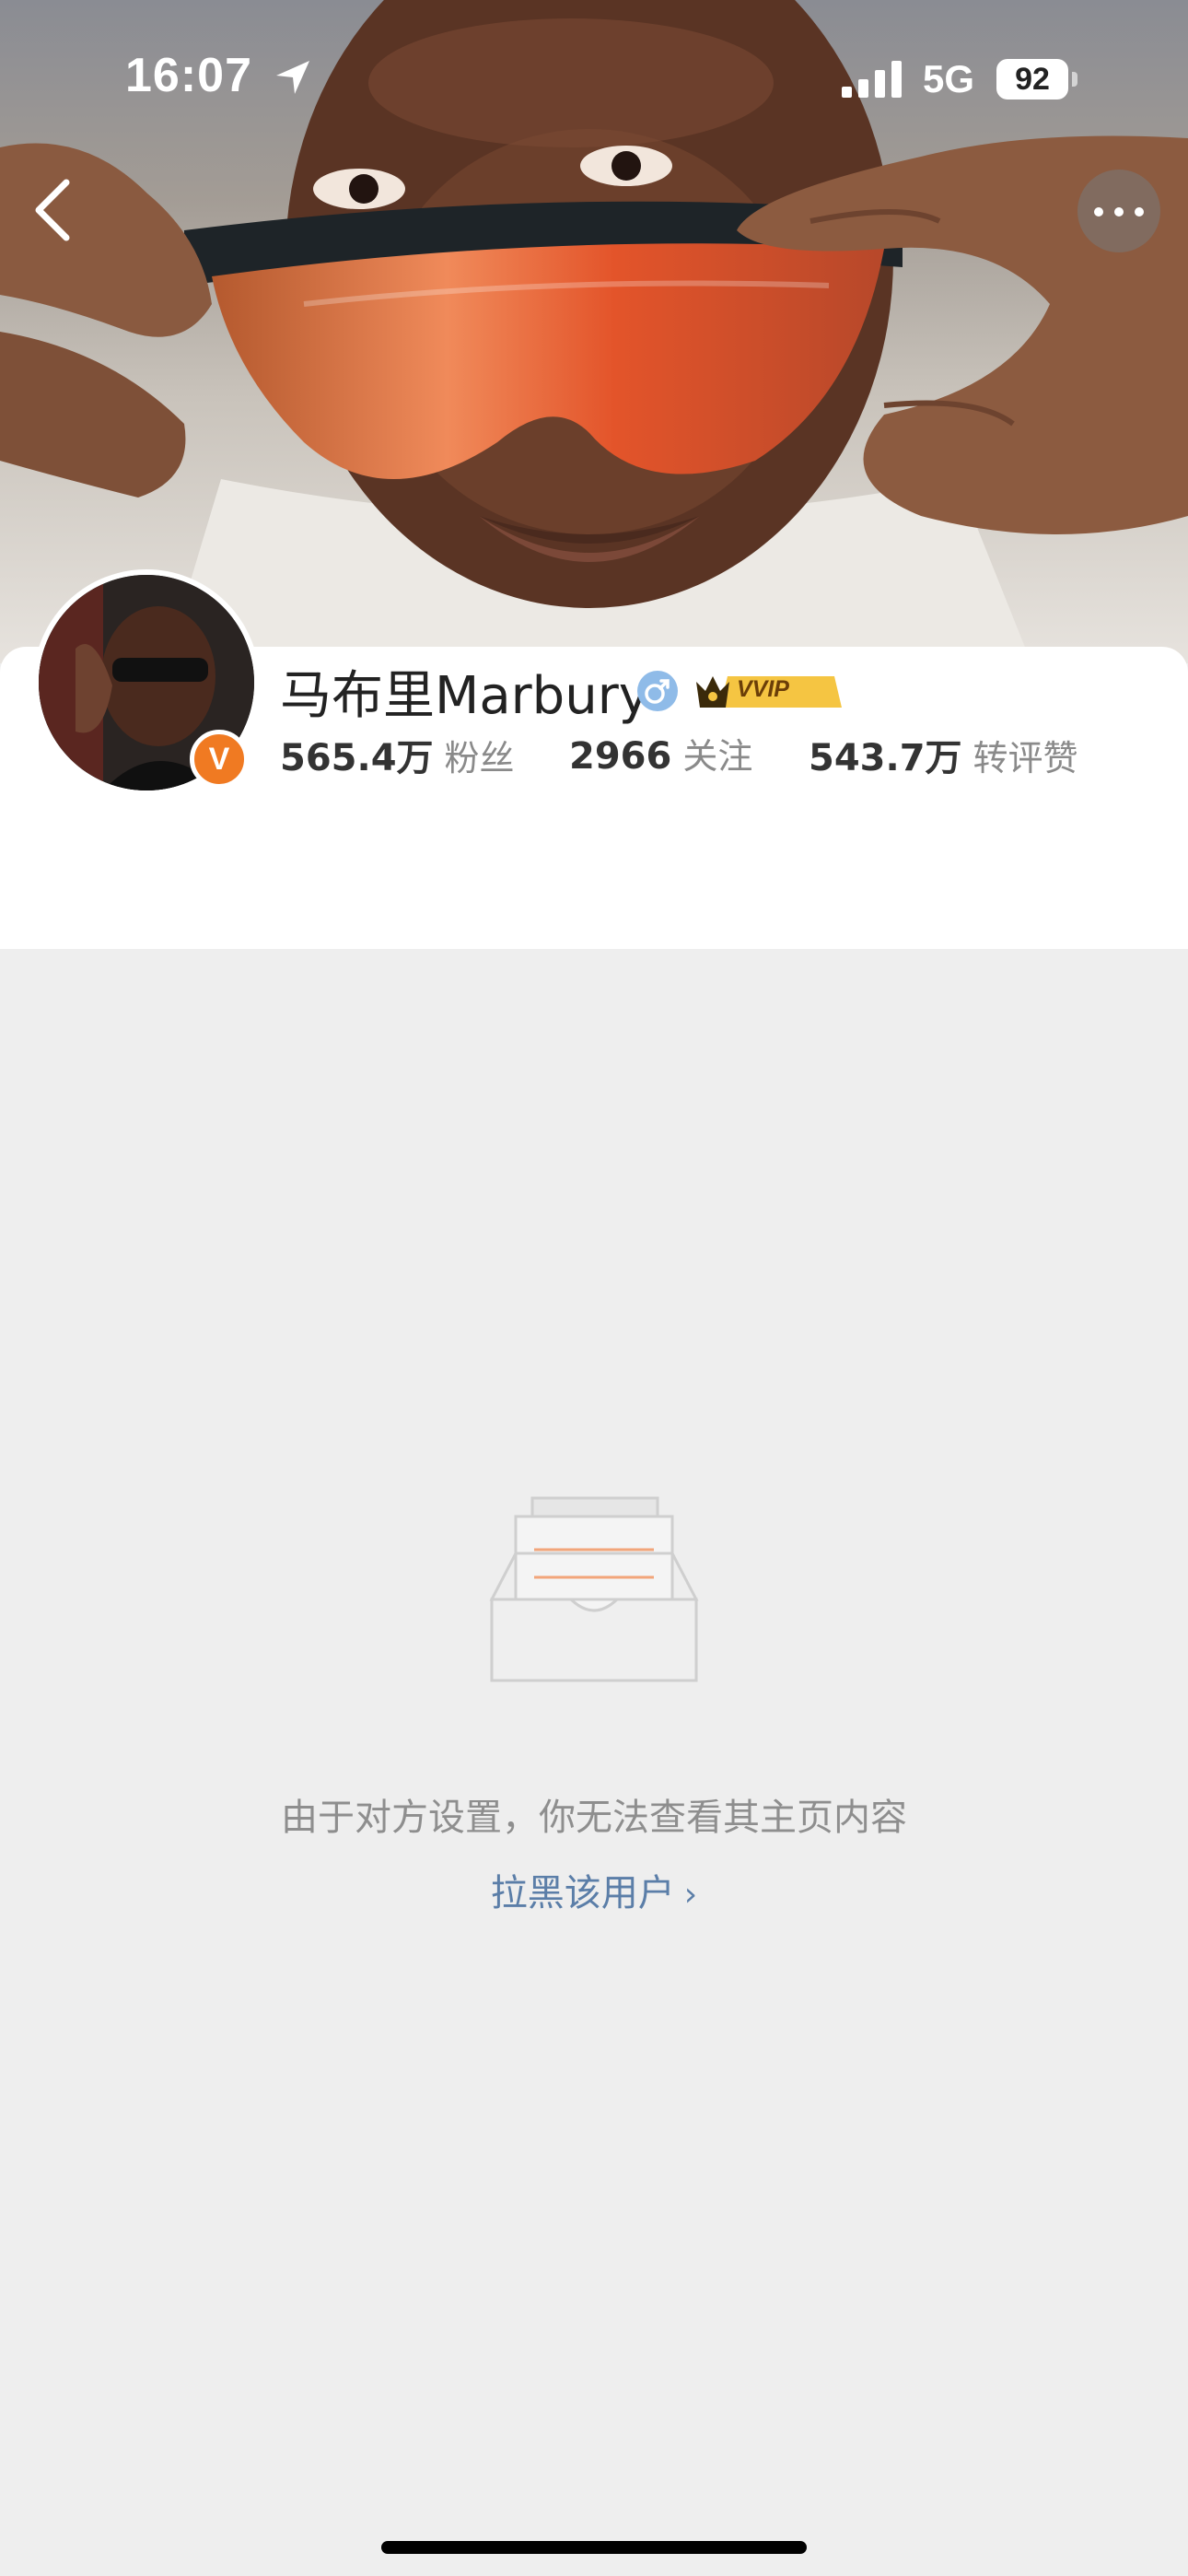 The image size is (1188, 2576). I want to click on home-indicator, so click(594, 2547).